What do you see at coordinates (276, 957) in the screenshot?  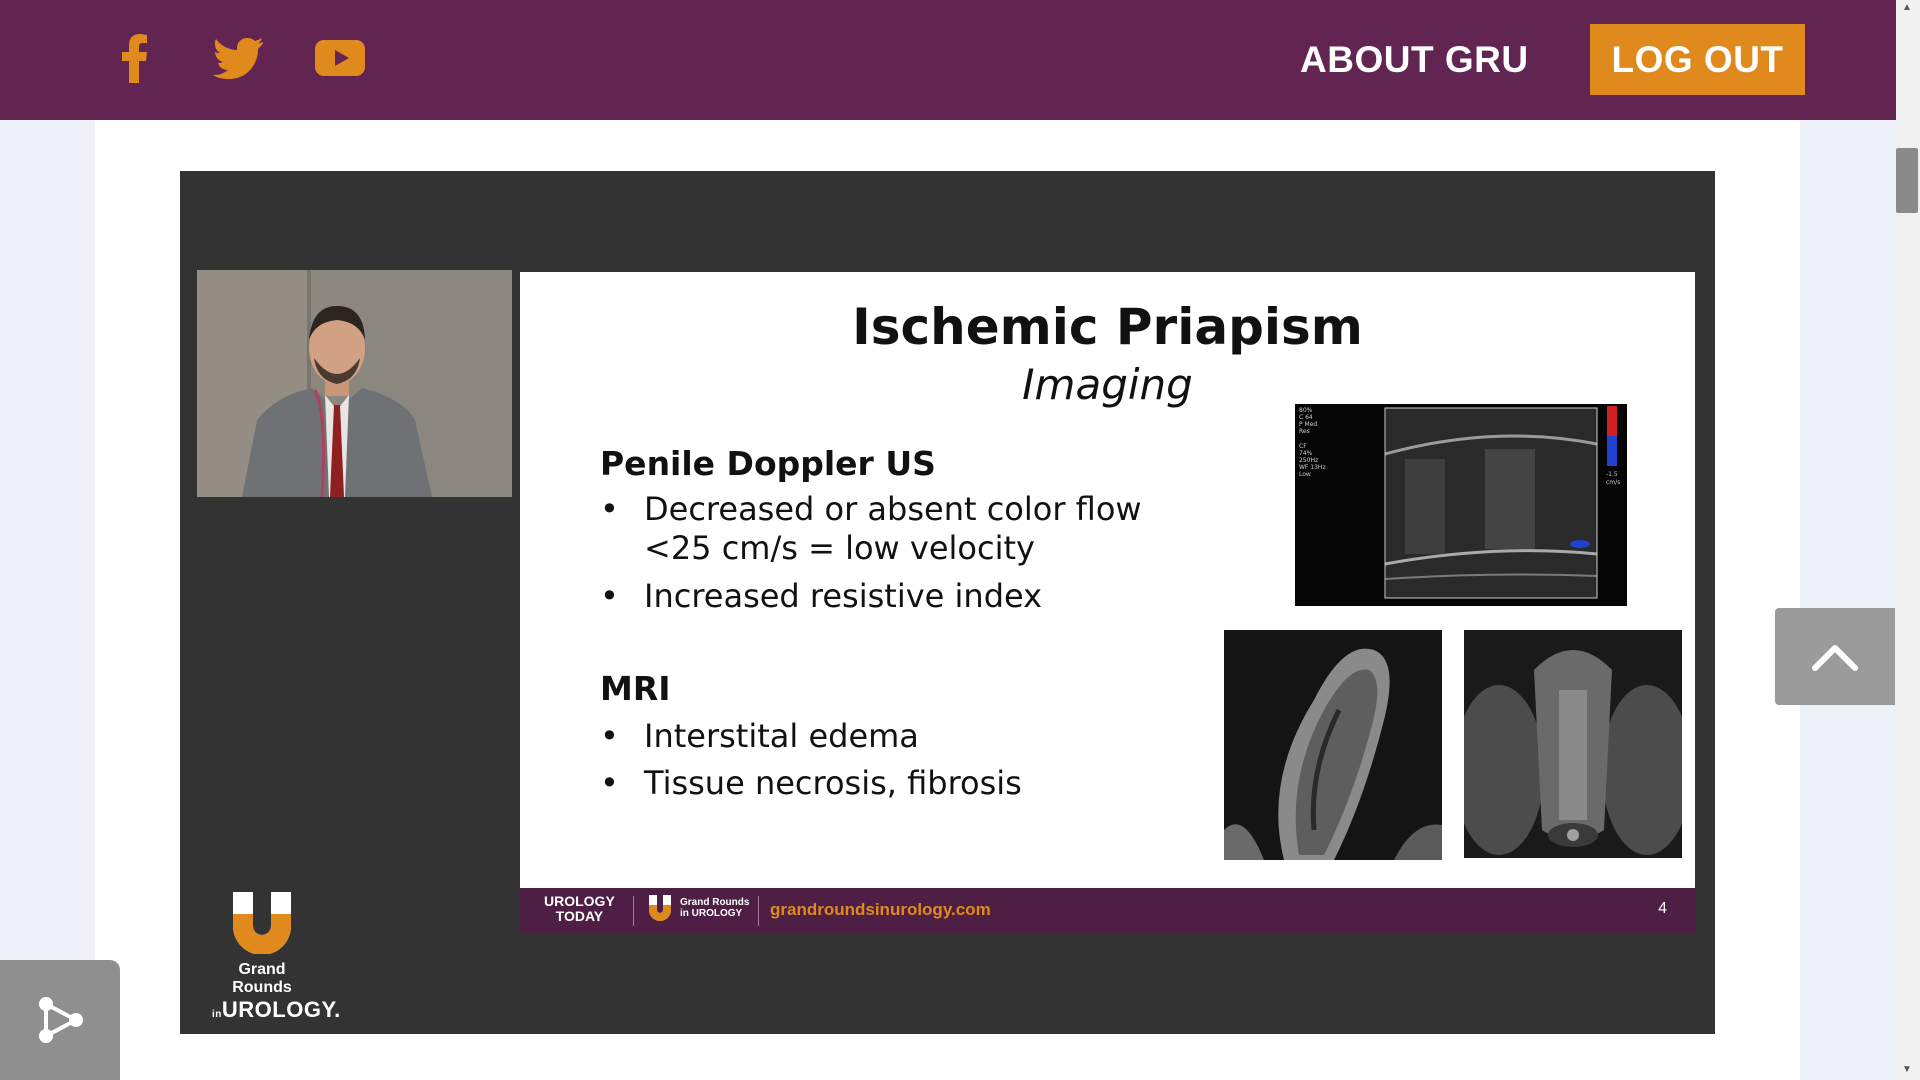 I see `grand-rounds-watermark: Grand Rounds inUROLOGY.` at bounding box center [276, 957].